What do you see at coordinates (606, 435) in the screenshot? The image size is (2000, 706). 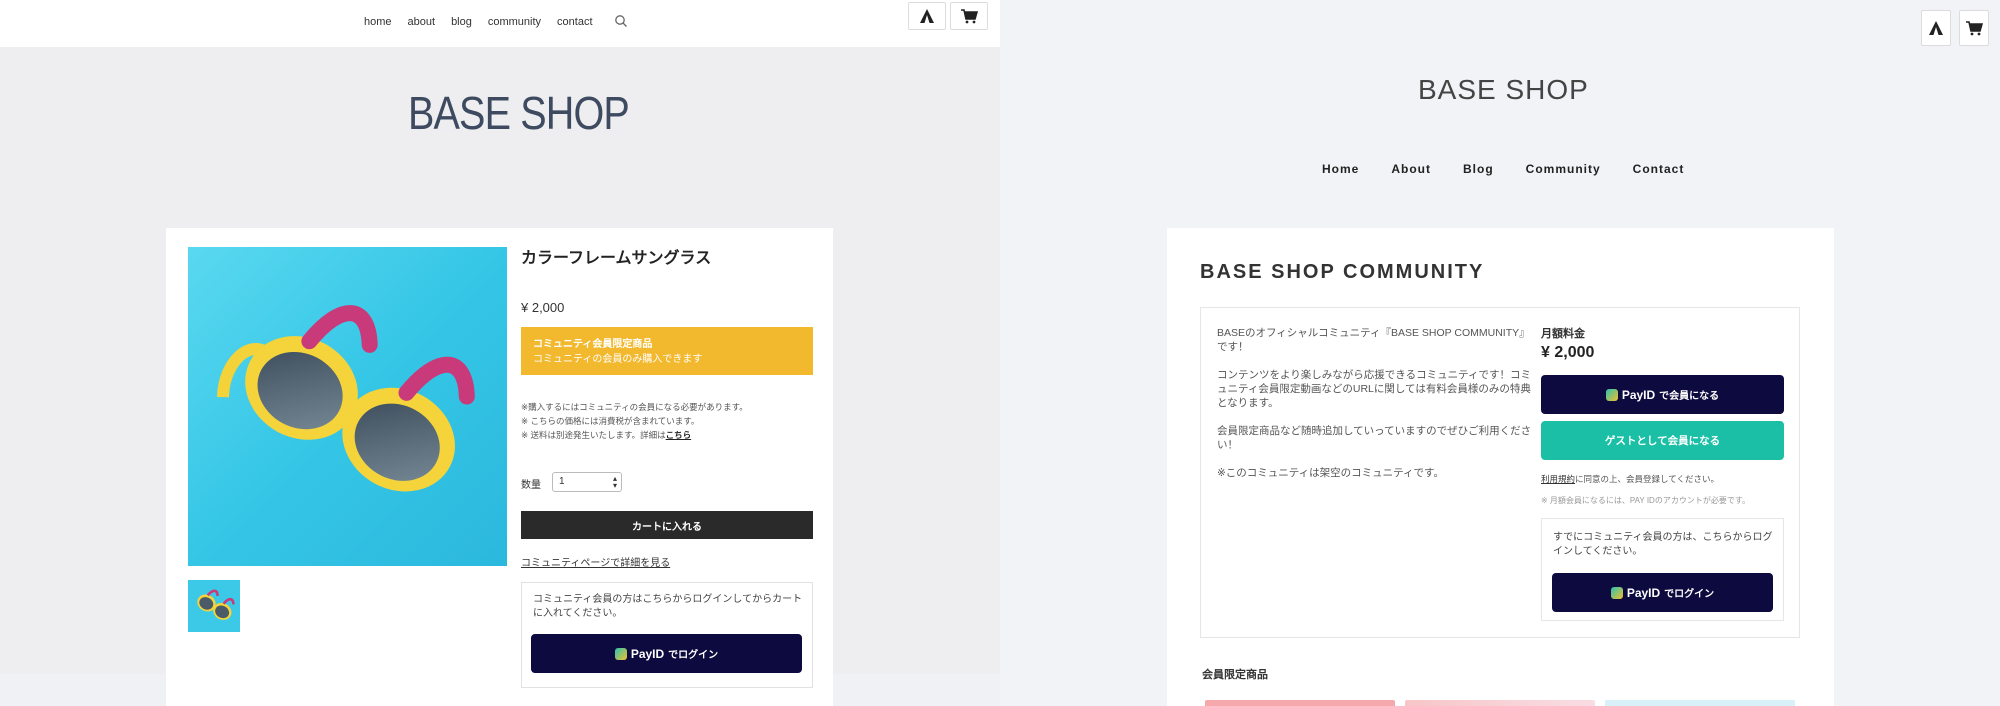 I see `note-line: ※ 送料は別途発生いたします。詳細はこちら` at bounding box center [606, 435].